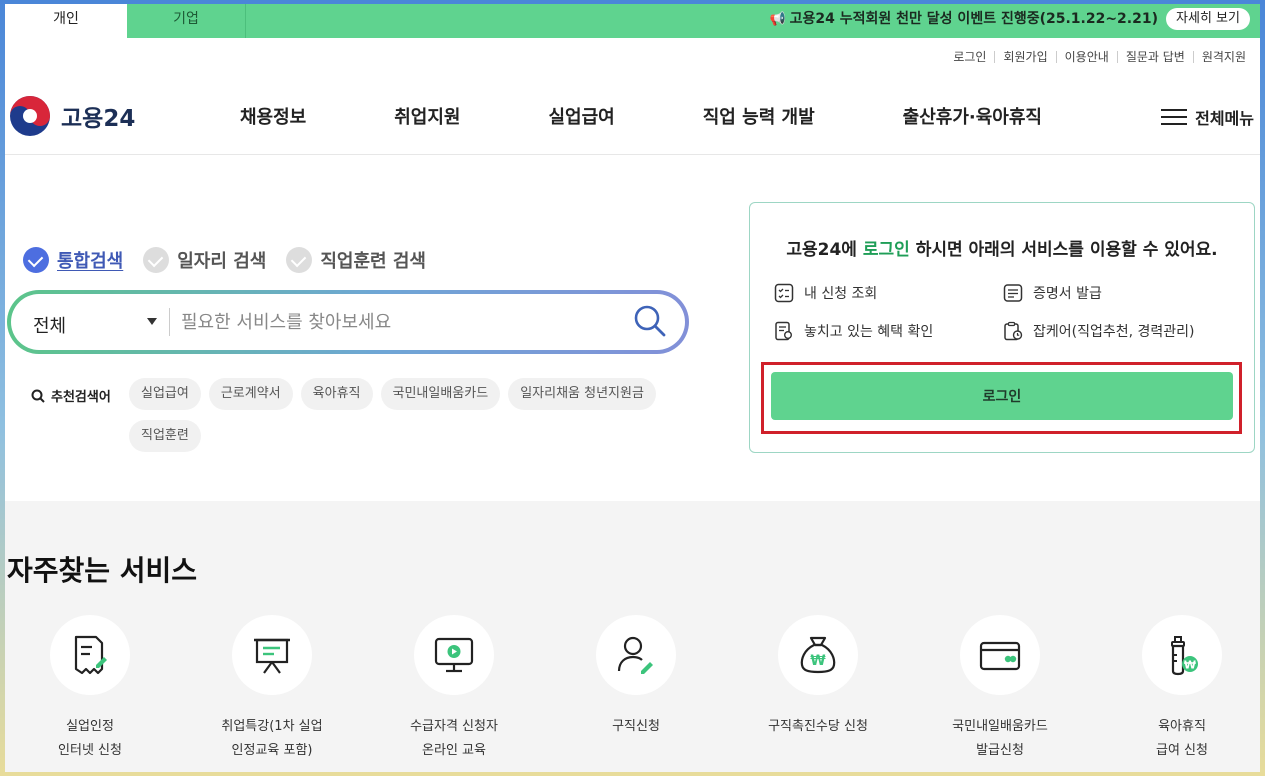 This screenshot has width=1265, height=776. Describe the element at coordinates (245, 21) in the screenshot. I see `tab-divider` at that location.